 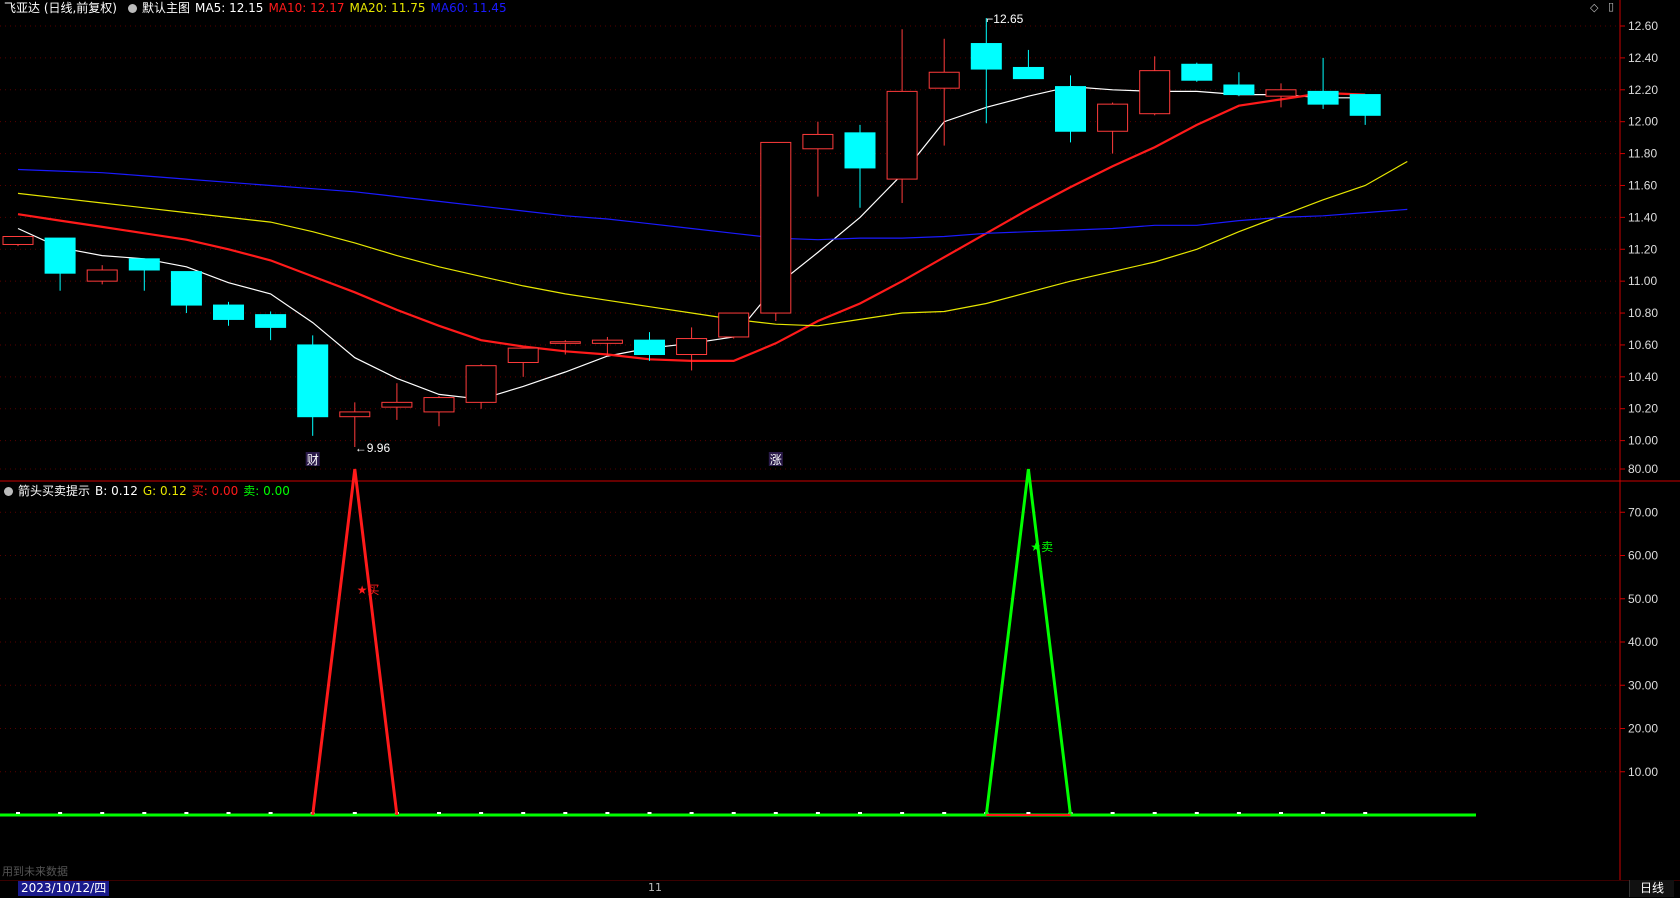 I want to click on g-value: G: 0.12, so click(x=164, y=491).